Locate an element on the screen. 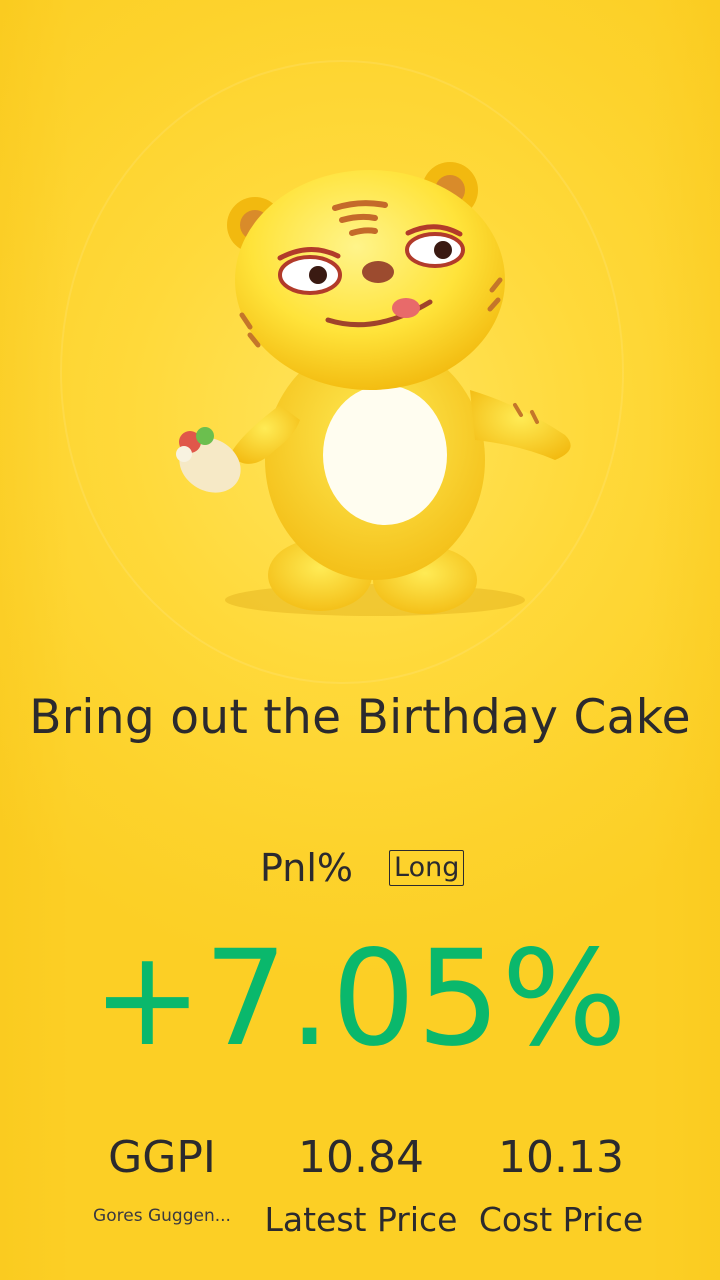  stat-cost-price: 10.13 Cost Price is located at coordinates (561, 1185).